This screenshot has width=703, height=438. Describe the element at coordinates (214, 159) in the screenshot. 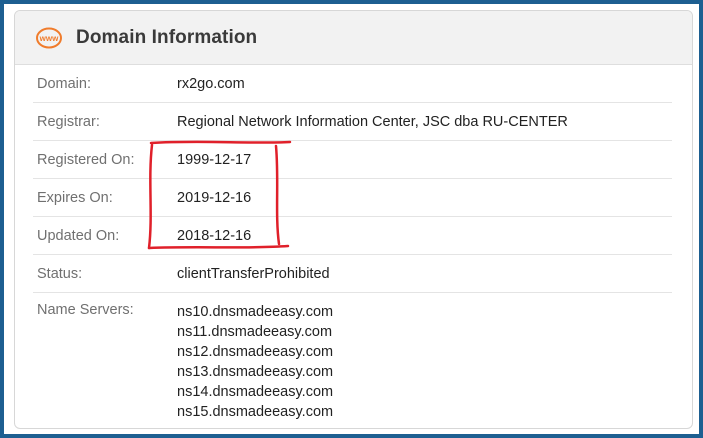

I see `registered-on-value: 1999-12-17` at that location.